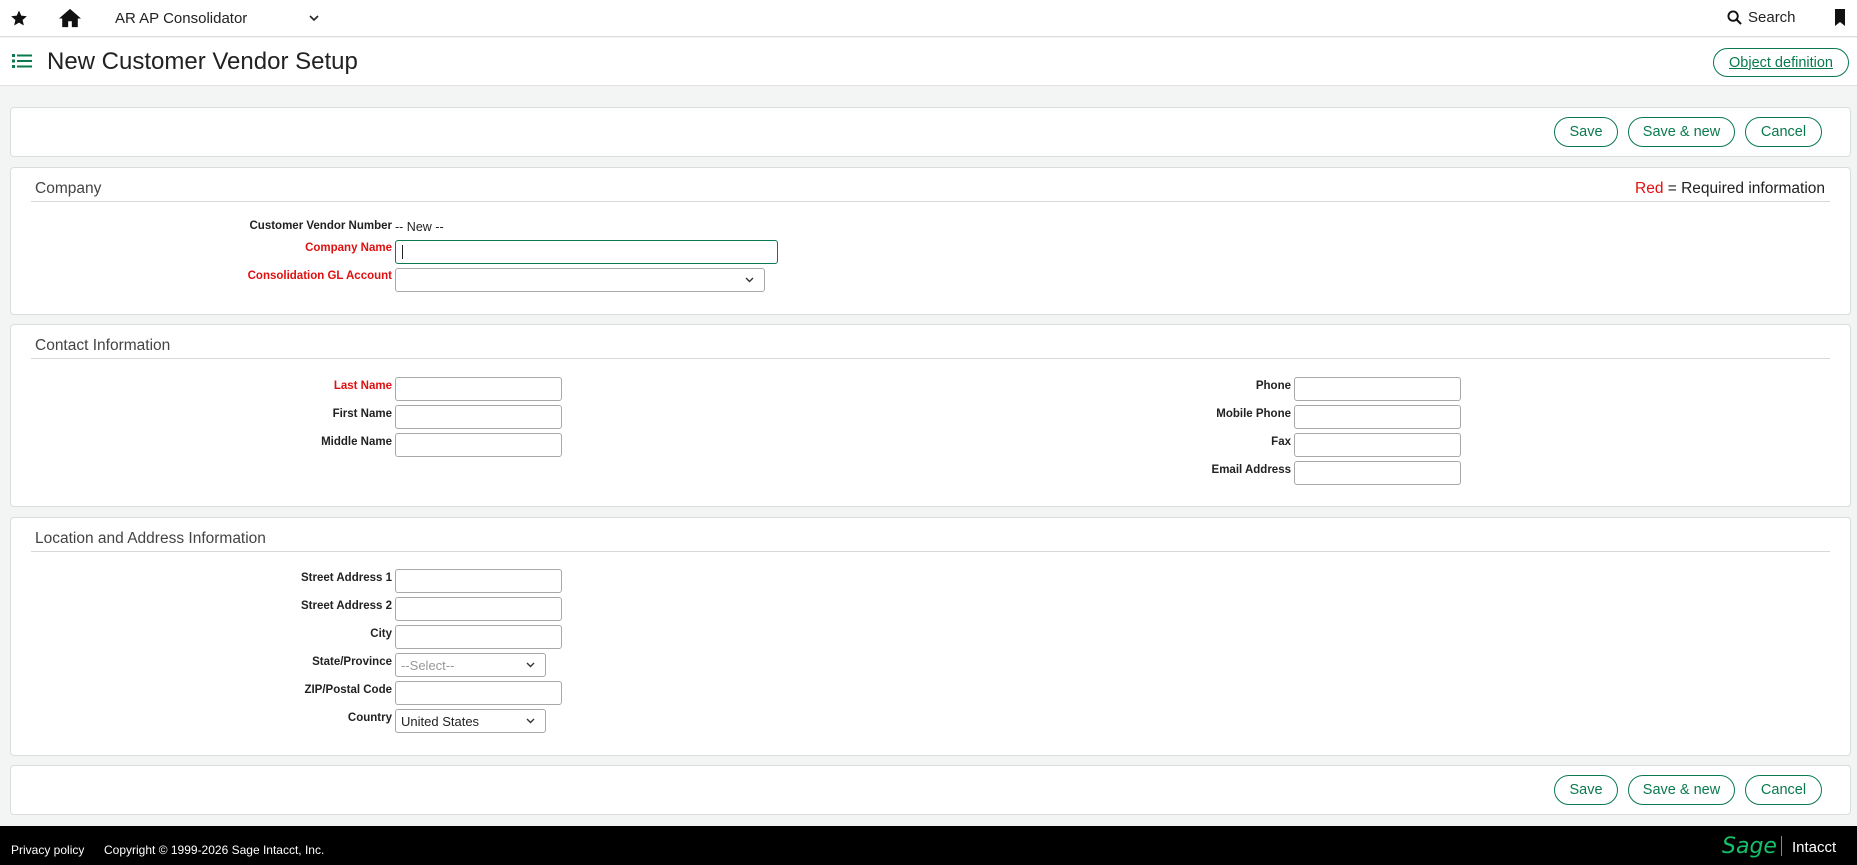  What do you see at coordinates (478, 417) in the screenshot?
I see `first-name-input` at bounding box center [478, 417].